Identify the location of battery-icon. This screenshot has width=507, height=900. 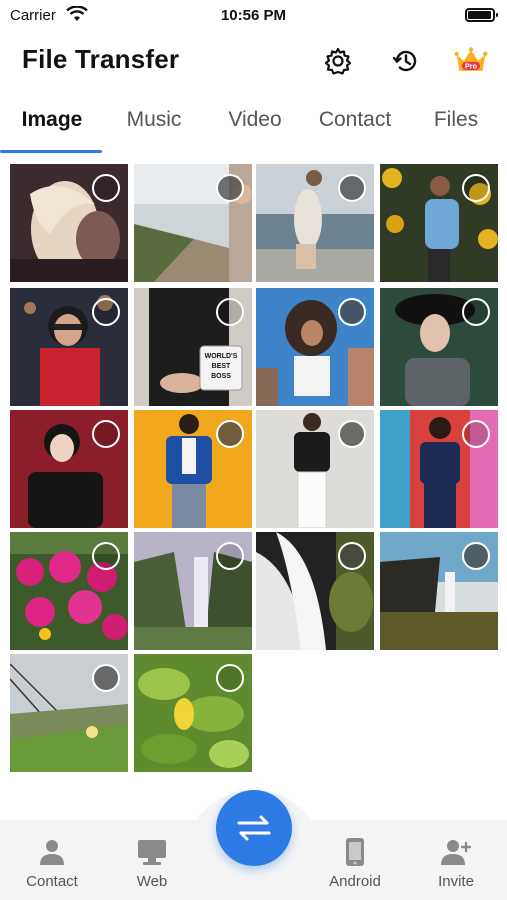
(481, 15).